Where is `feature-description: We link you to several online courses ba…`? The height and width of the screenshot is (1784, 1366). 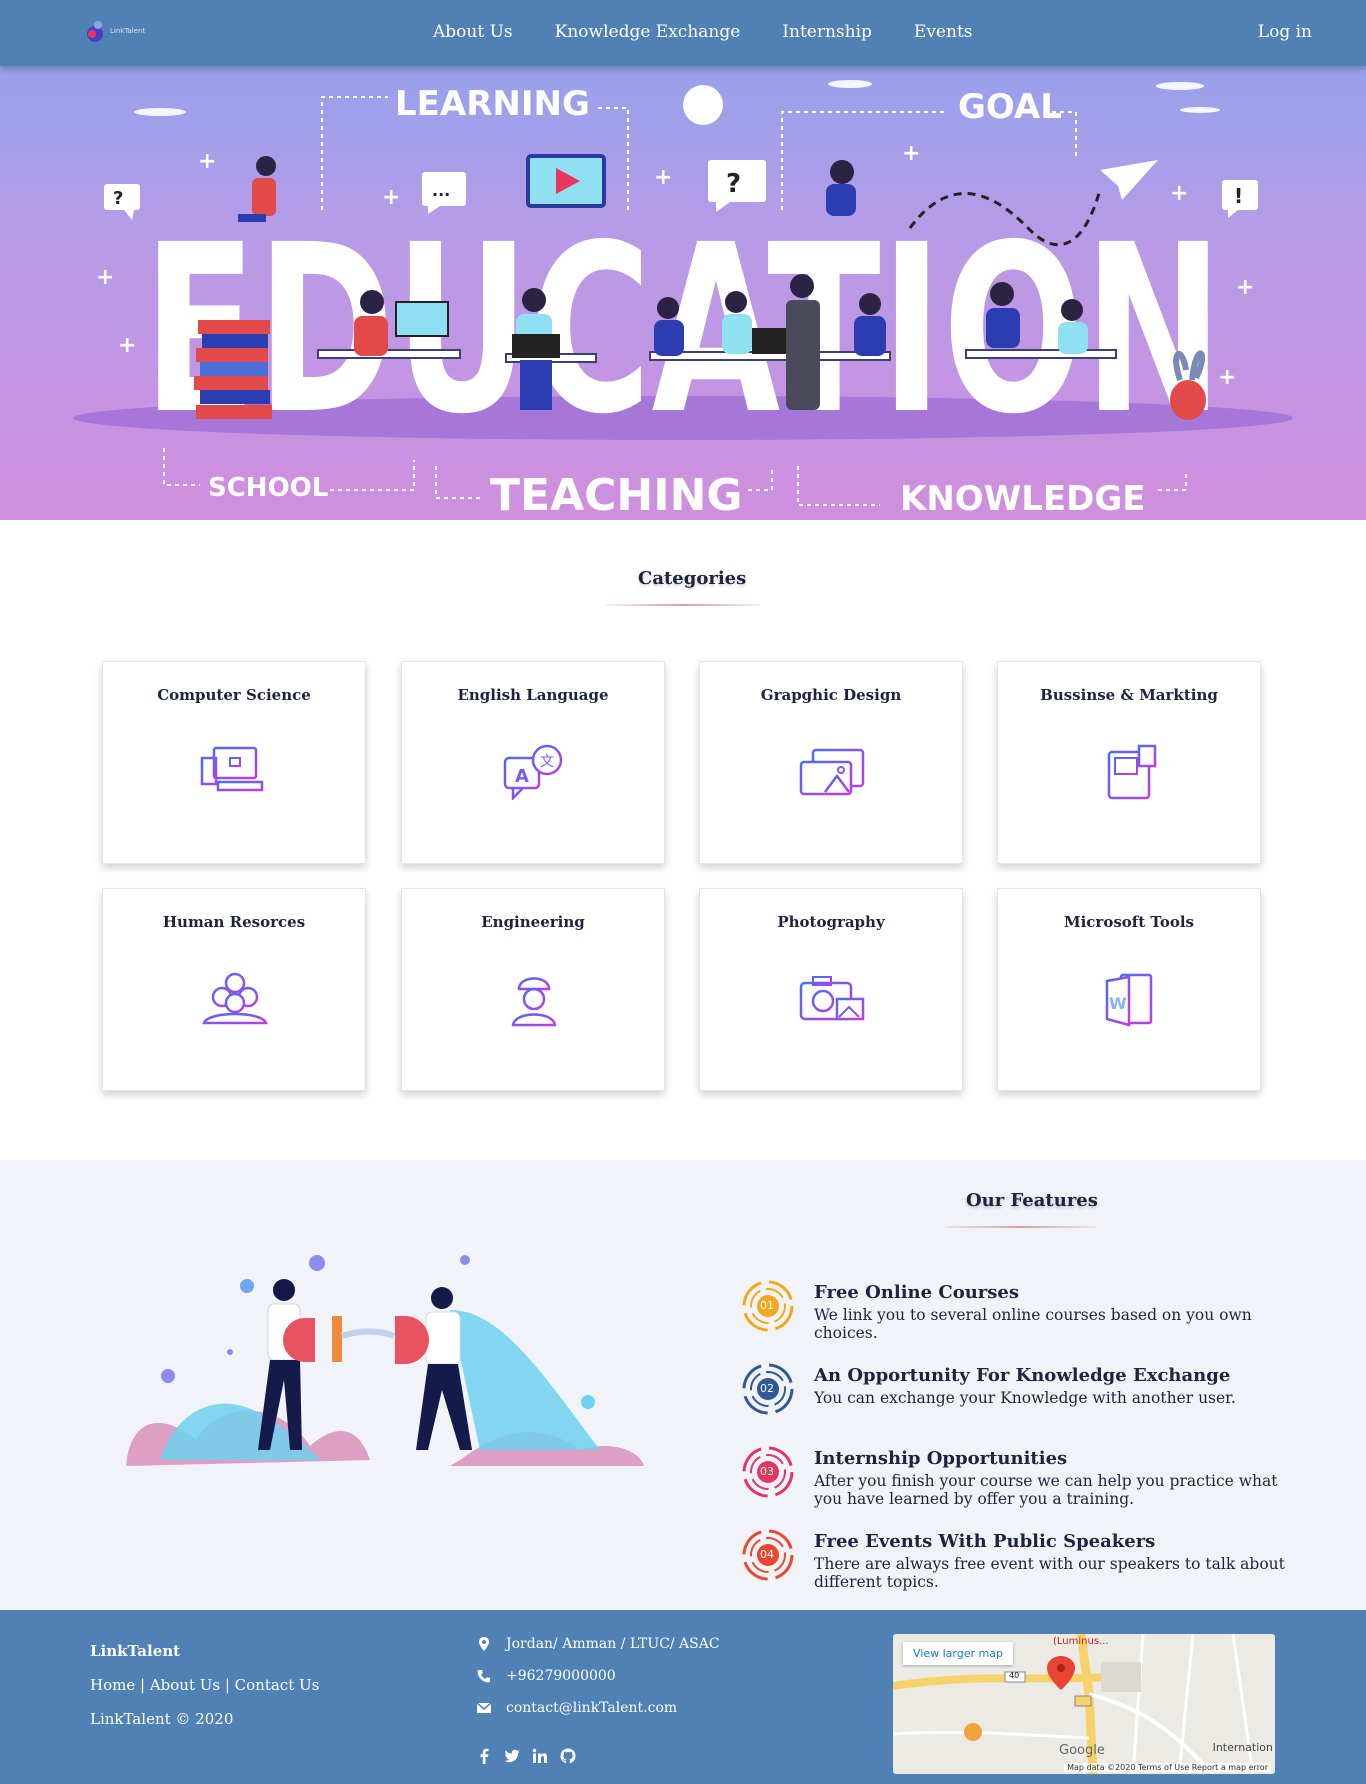
feature-description: We link you to several online courses ba… is located at coordinates (1033, 1324).